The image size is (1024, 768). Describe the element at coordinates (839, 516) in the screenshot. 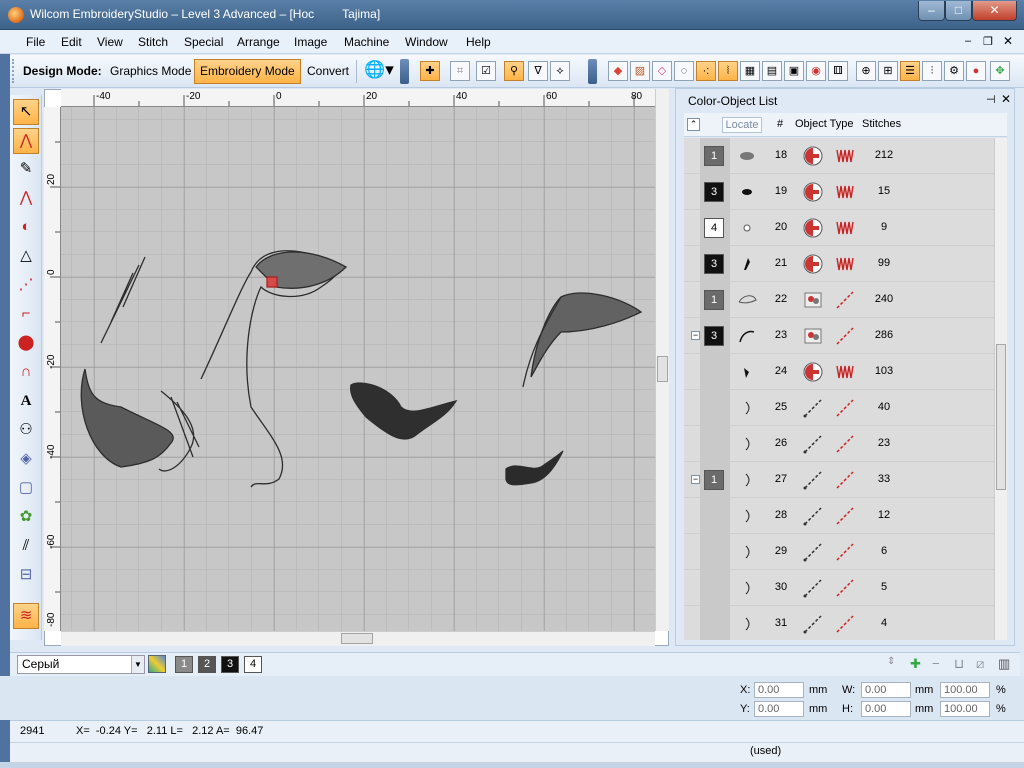

I see `list-item: 28 12` at that location.